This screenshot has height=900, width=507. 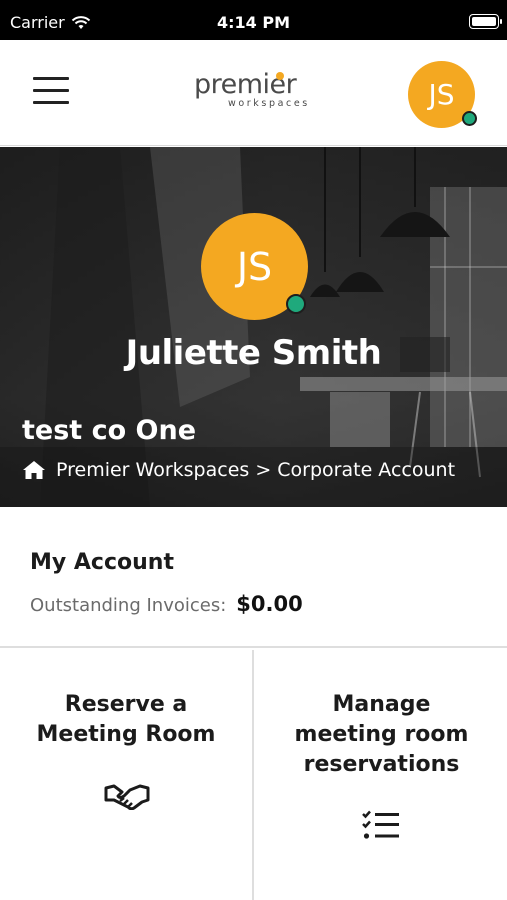 I want to click on company-name: test co One, so click(x=109, y=430).